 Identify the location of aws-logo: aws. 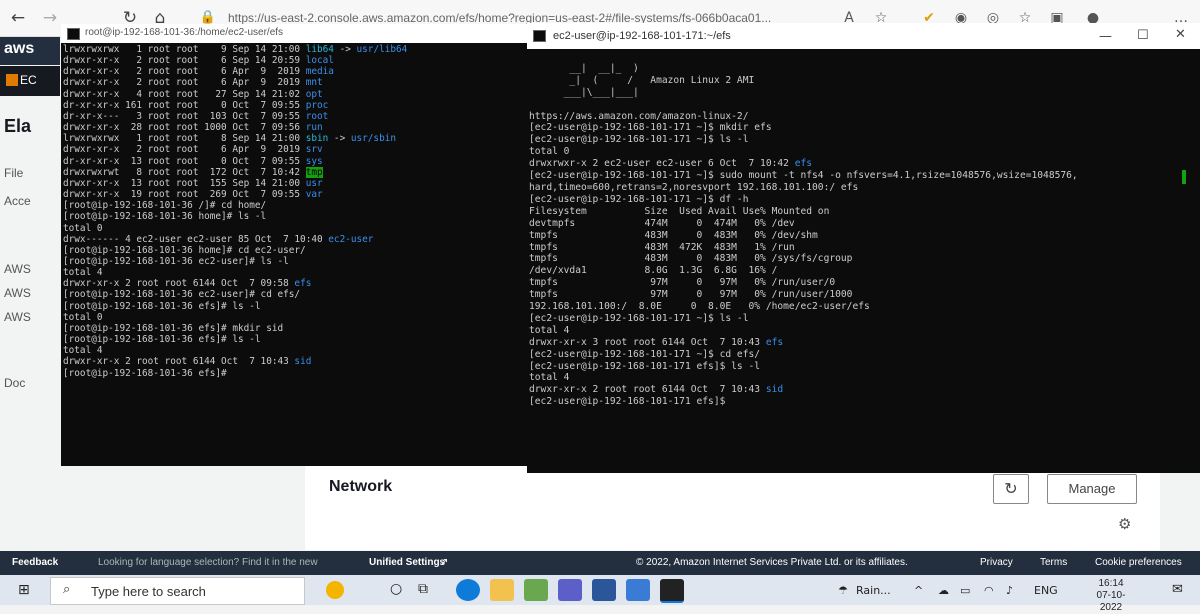
(19, 49).